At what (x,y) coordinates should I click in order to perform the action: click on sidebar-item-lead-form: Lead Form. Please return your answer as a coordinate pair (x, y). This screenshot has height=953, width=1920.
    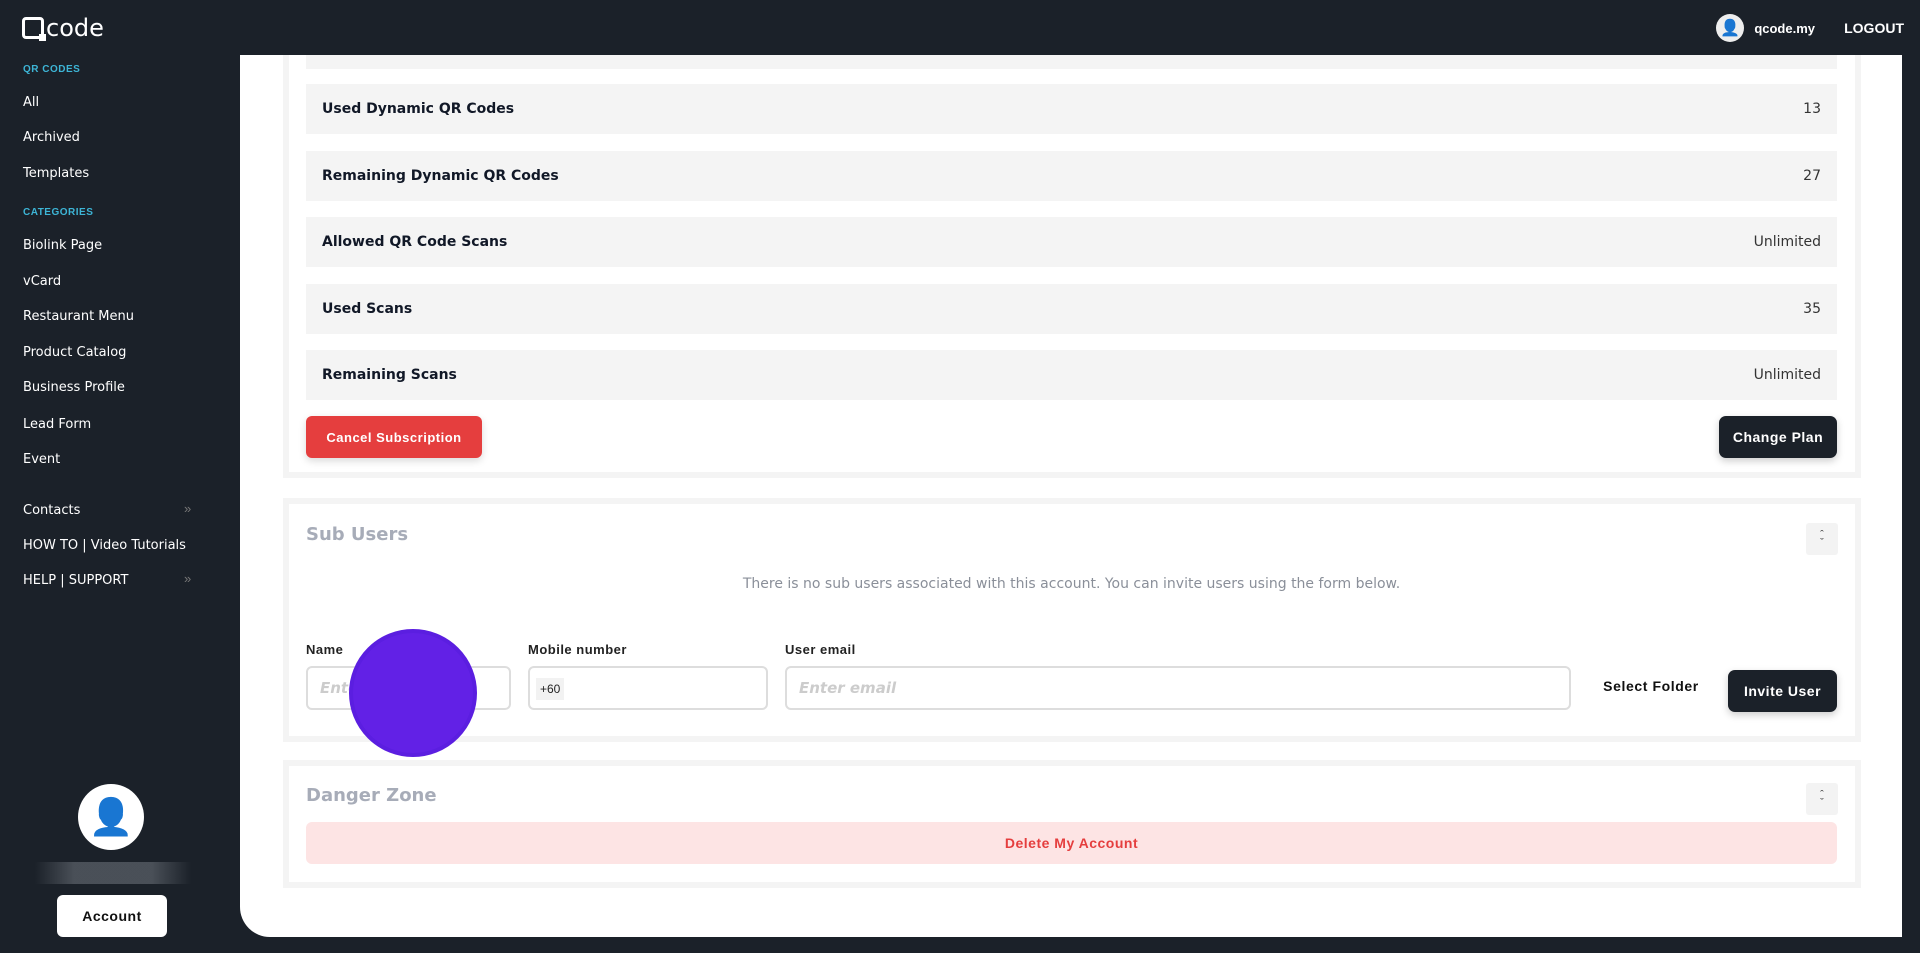
    Looking at the image, I should click on (57, 424).